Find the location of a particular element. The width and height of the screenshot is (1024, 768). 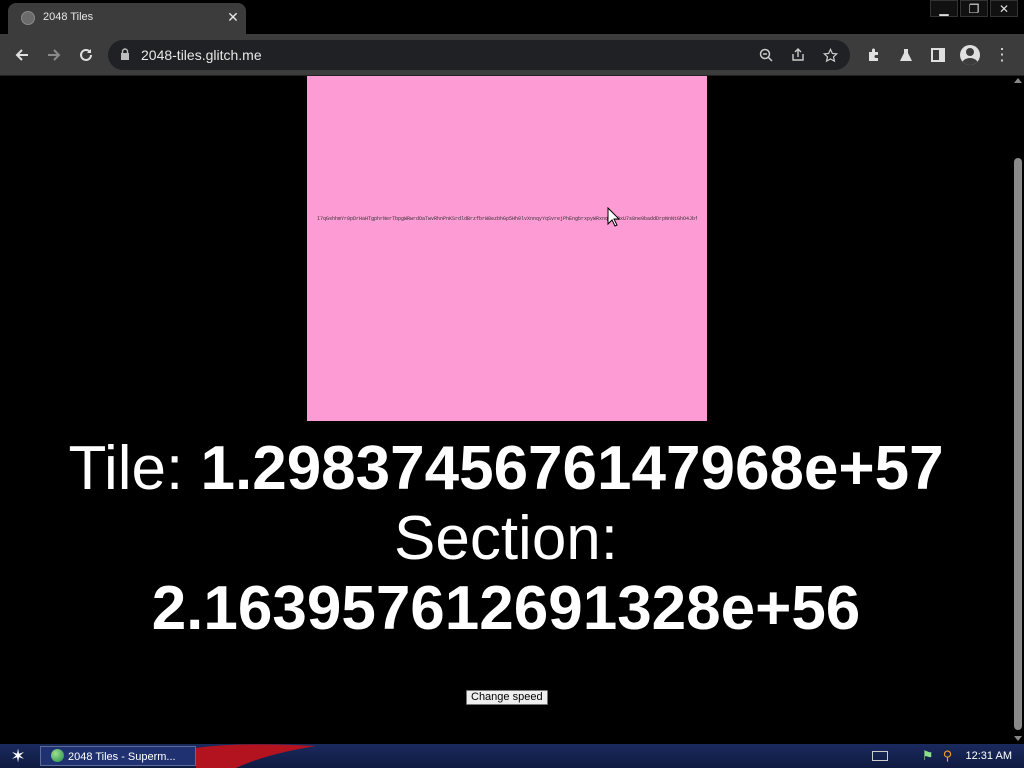

tab-title: 2048 Tiles is located at coordinates (68, 17).